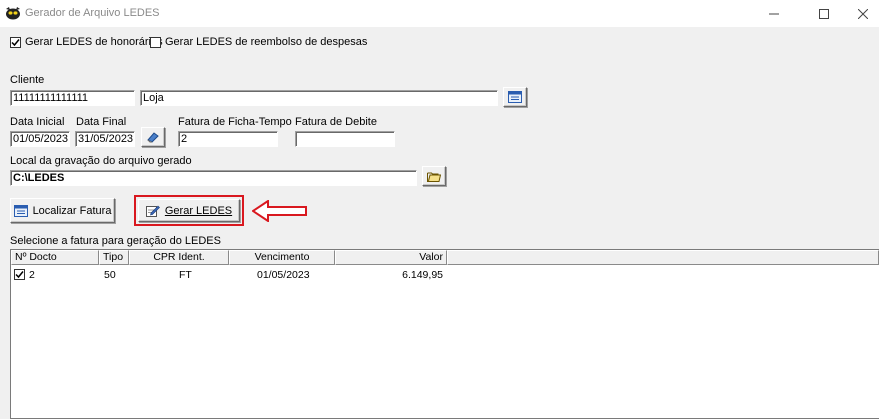  I want to click on row-checkbox, so click(19, 274).